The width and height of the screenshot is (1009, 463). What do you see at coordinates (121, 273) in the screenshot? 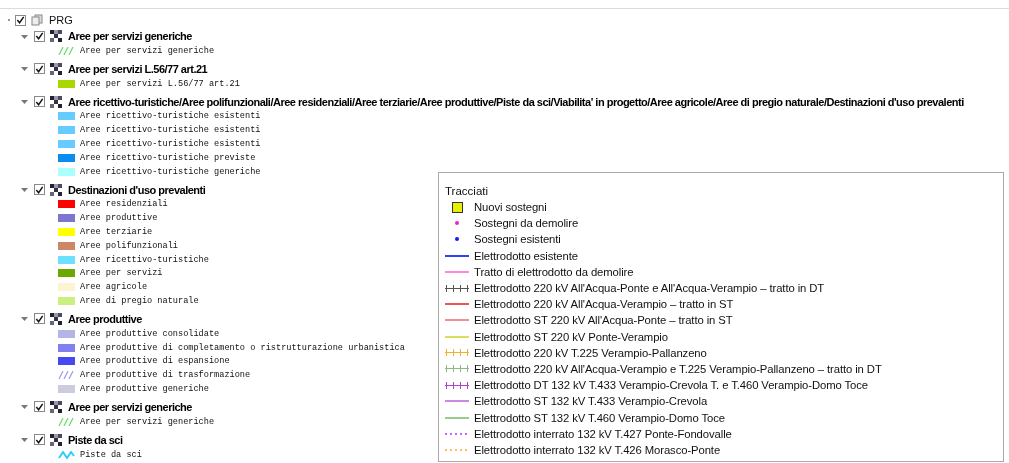
I see `legend-item-label: Aree per servizi` at bounding box center [121, 273].